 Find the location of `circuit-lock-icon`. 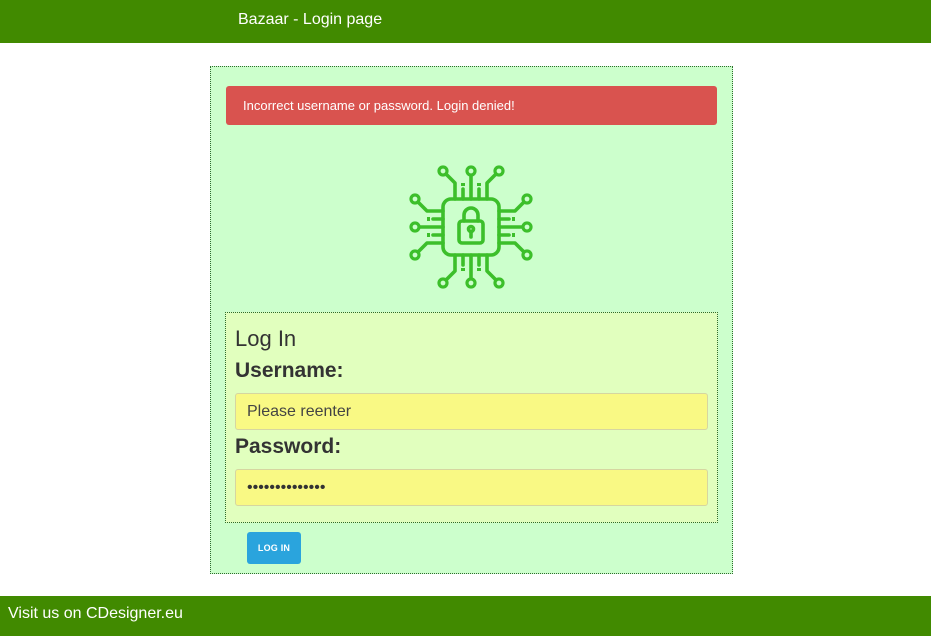

circuit-lock-icon is located at coordinates (471, 227).